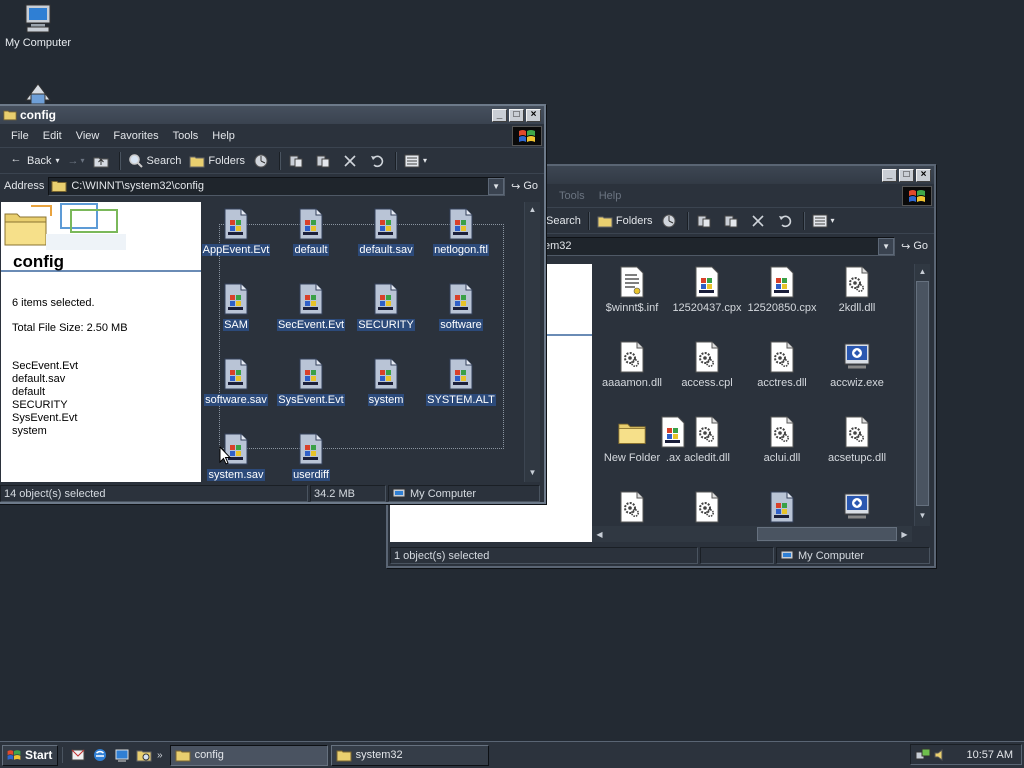 Image resolution: width=1024 pixels, height=768 pixels. What do you see at coordinates (38, 43) in the screenshot?
I see `desktop-icon-label: My Computer` at bounding box center [38, 43].